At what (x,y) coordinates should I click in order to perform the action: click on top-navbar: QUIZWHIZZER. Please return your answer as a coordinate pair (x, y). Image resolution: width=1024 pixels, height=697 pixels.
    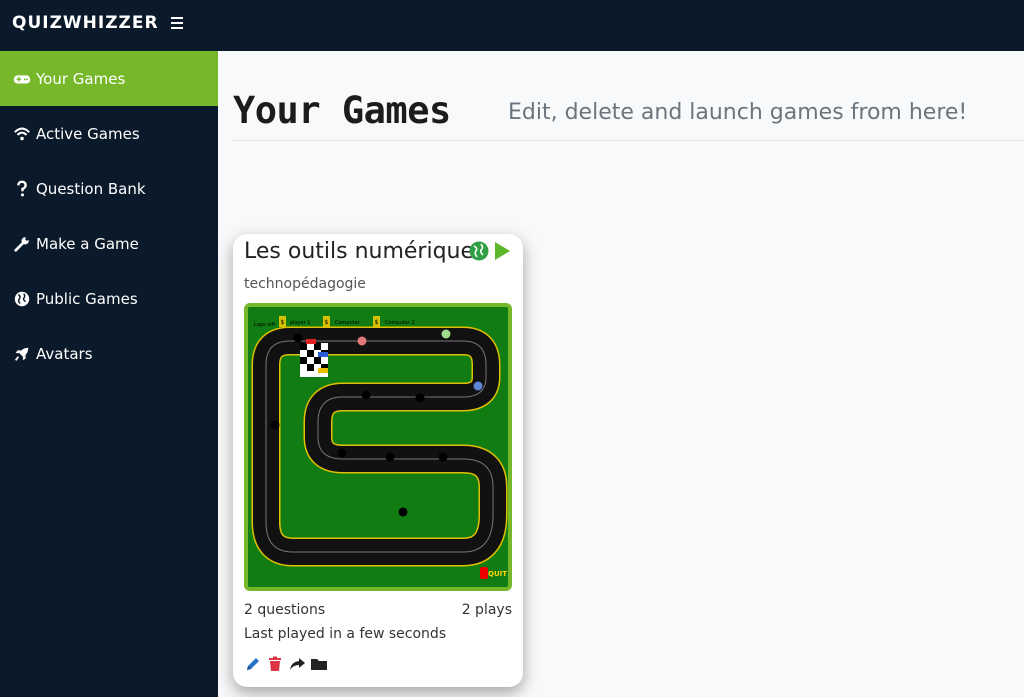
    Looking at the image, I should click on (512, 25).